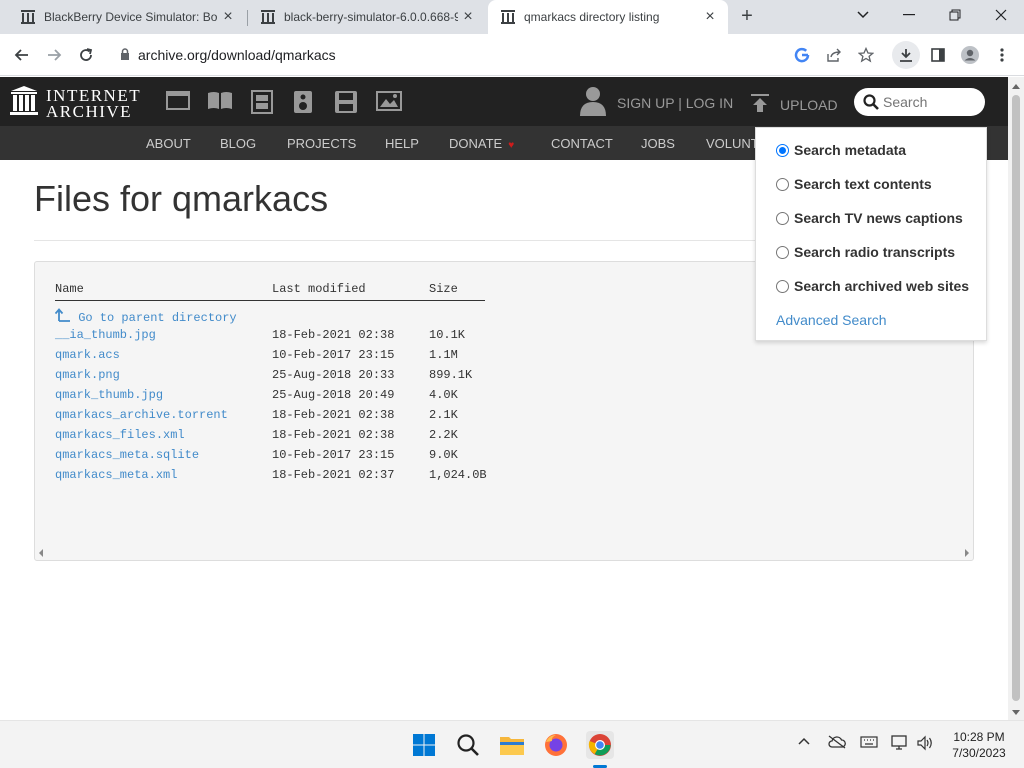  Describe the element at coordinates (938, 55) in the screenshot. I see `side-panel-icon` at that location.